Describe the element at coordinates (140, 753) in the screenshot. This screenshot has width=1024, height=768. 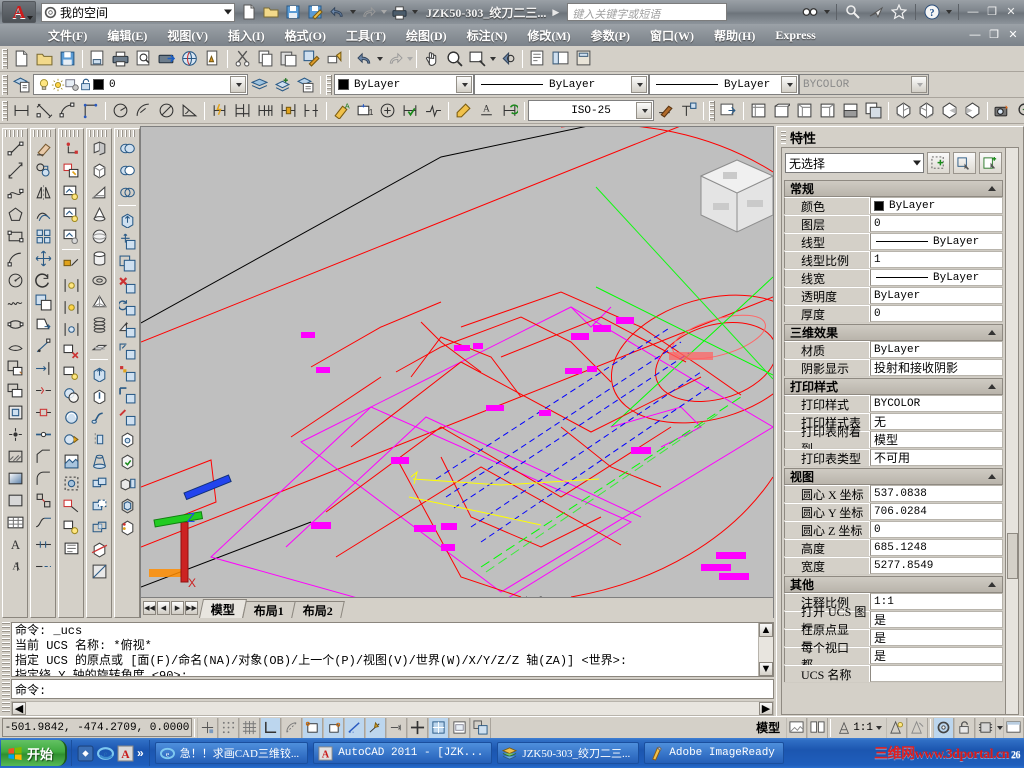
I see `quick-launch-overflow-icon: »` at that location.